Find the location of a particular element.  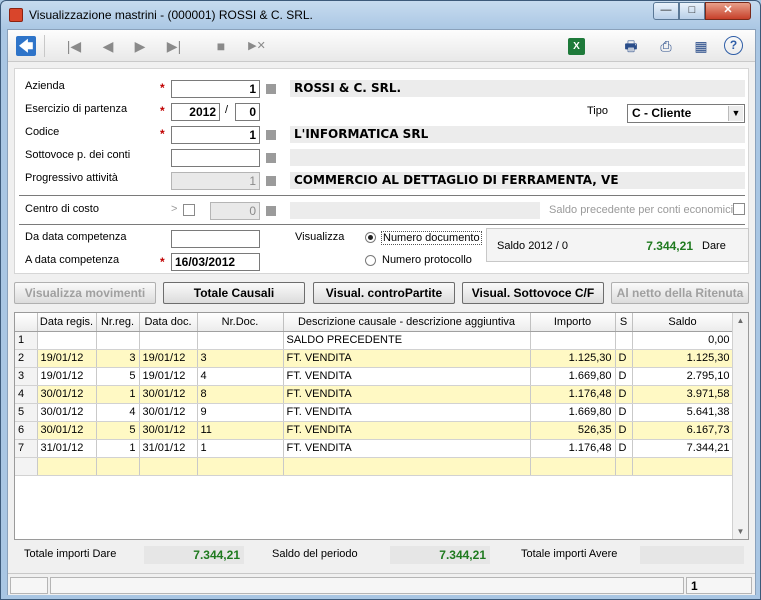

saldo-precedente-checkbox is located at coordinates (739, 209).